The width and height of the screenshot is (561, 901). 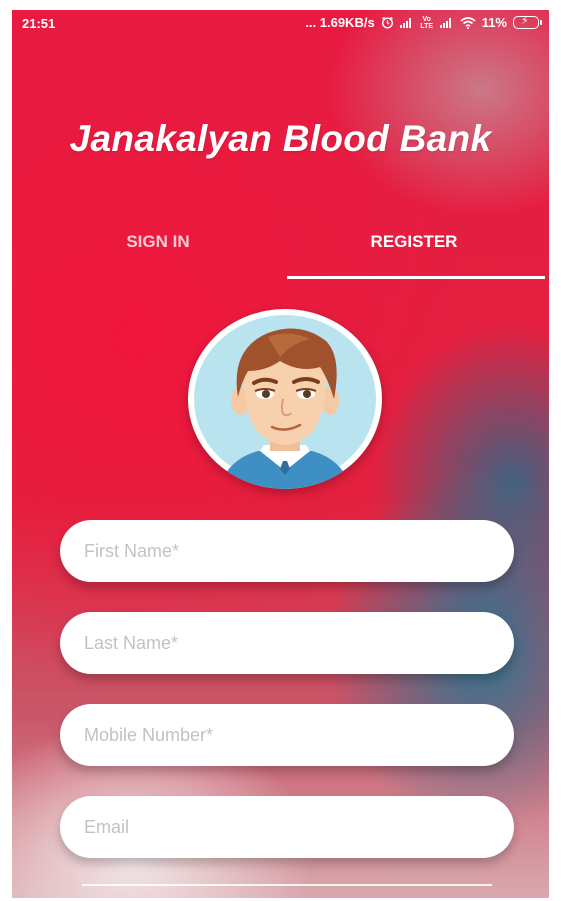 I want to click on status-time: 21:51, so click(x=39, y=23).